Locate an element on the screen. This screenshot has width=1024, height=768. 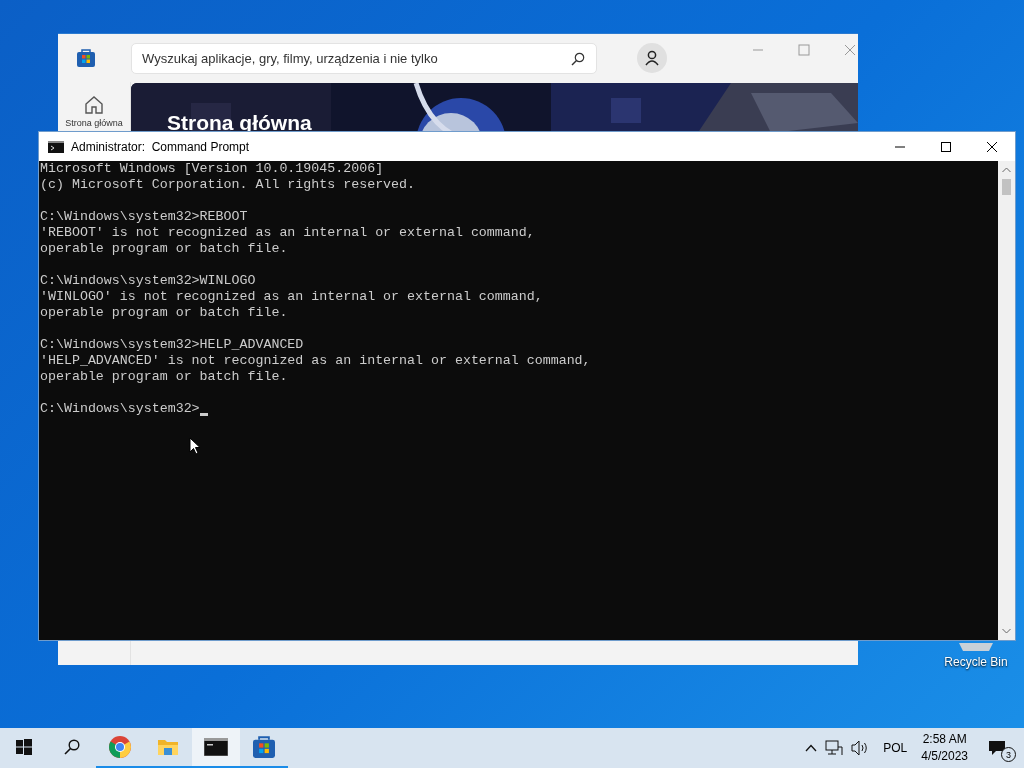
search-field: Wyszukaj aplikacje, gry, filmy, urządzenia i nie tylko is located at coordinates (364, 58).